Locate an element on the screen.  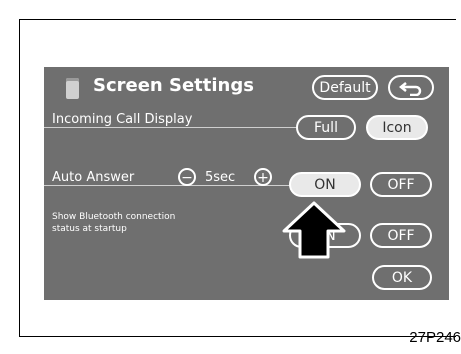
bluetooth-label-line-1: Show Bluetooth connection is located at coordinates (114, 217).